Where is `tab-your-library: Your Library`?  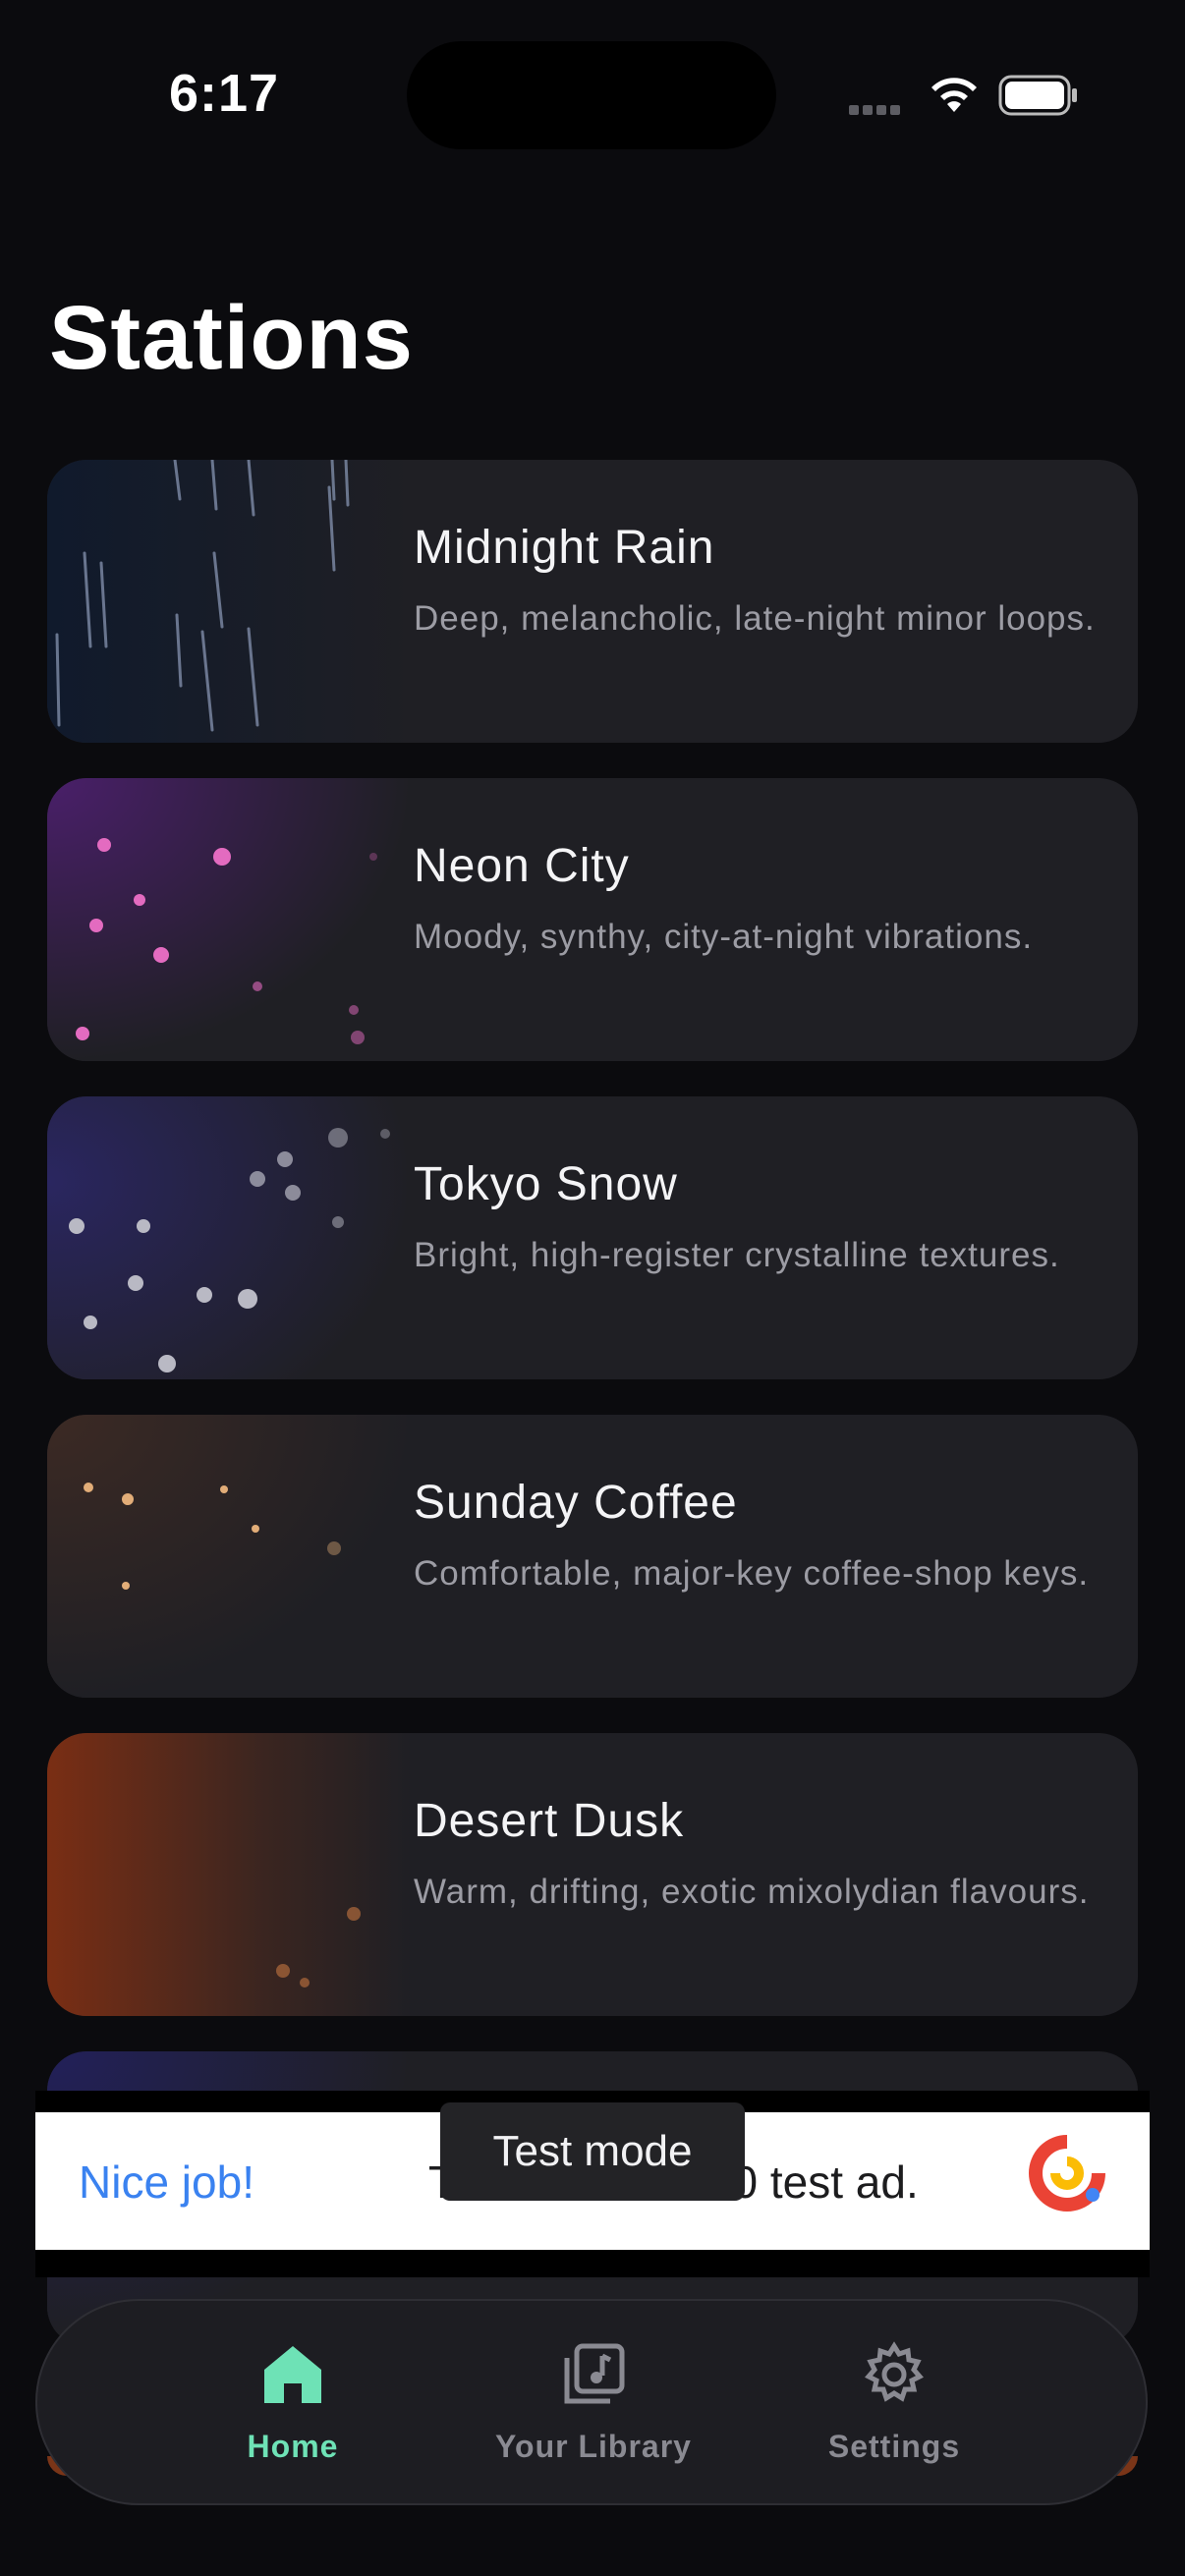 tab-your-library: Your Library is located at coordinates (594, 2402).